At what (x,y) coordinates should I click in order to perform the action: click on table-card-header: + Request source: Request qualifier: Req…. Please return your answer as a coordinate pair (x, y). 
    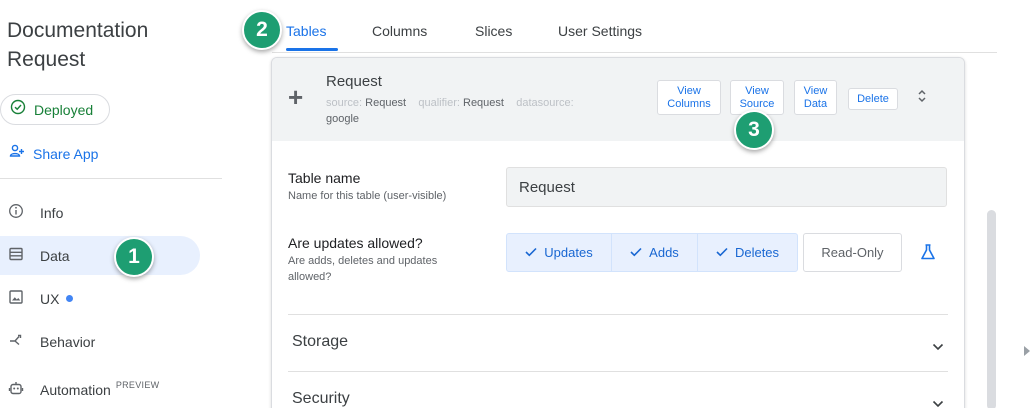
    Looking at the image, I should click on (618, 99).